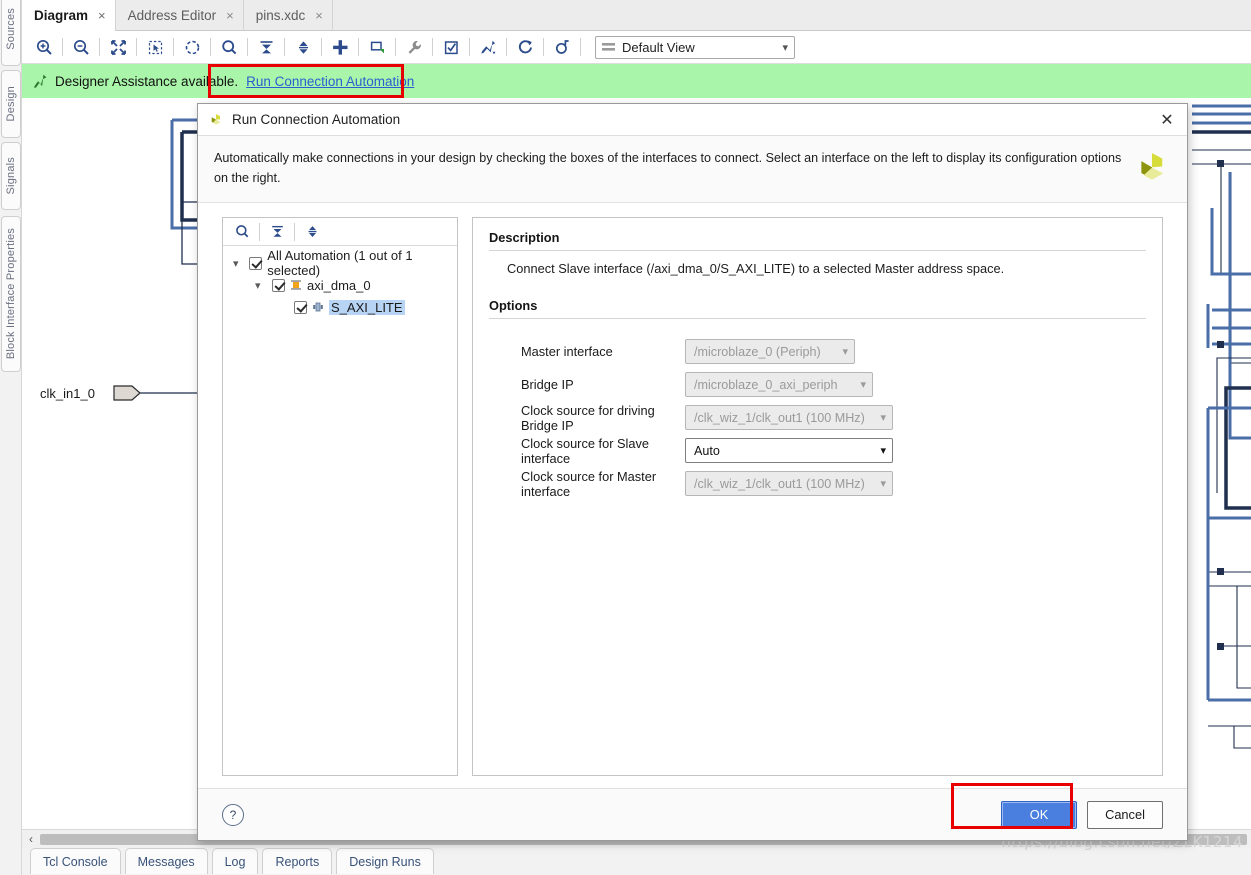 This screenshot has height=875, width=1251. I want to click on add-ip-icon, so click(340, 47).